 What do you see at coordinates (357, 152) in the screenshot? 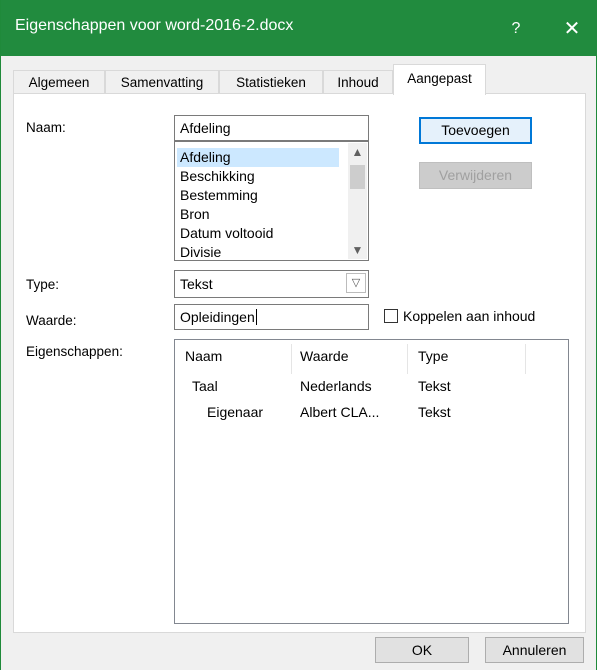
I see `scroll-up-icon: ▲` at bounding box center [357, 152].